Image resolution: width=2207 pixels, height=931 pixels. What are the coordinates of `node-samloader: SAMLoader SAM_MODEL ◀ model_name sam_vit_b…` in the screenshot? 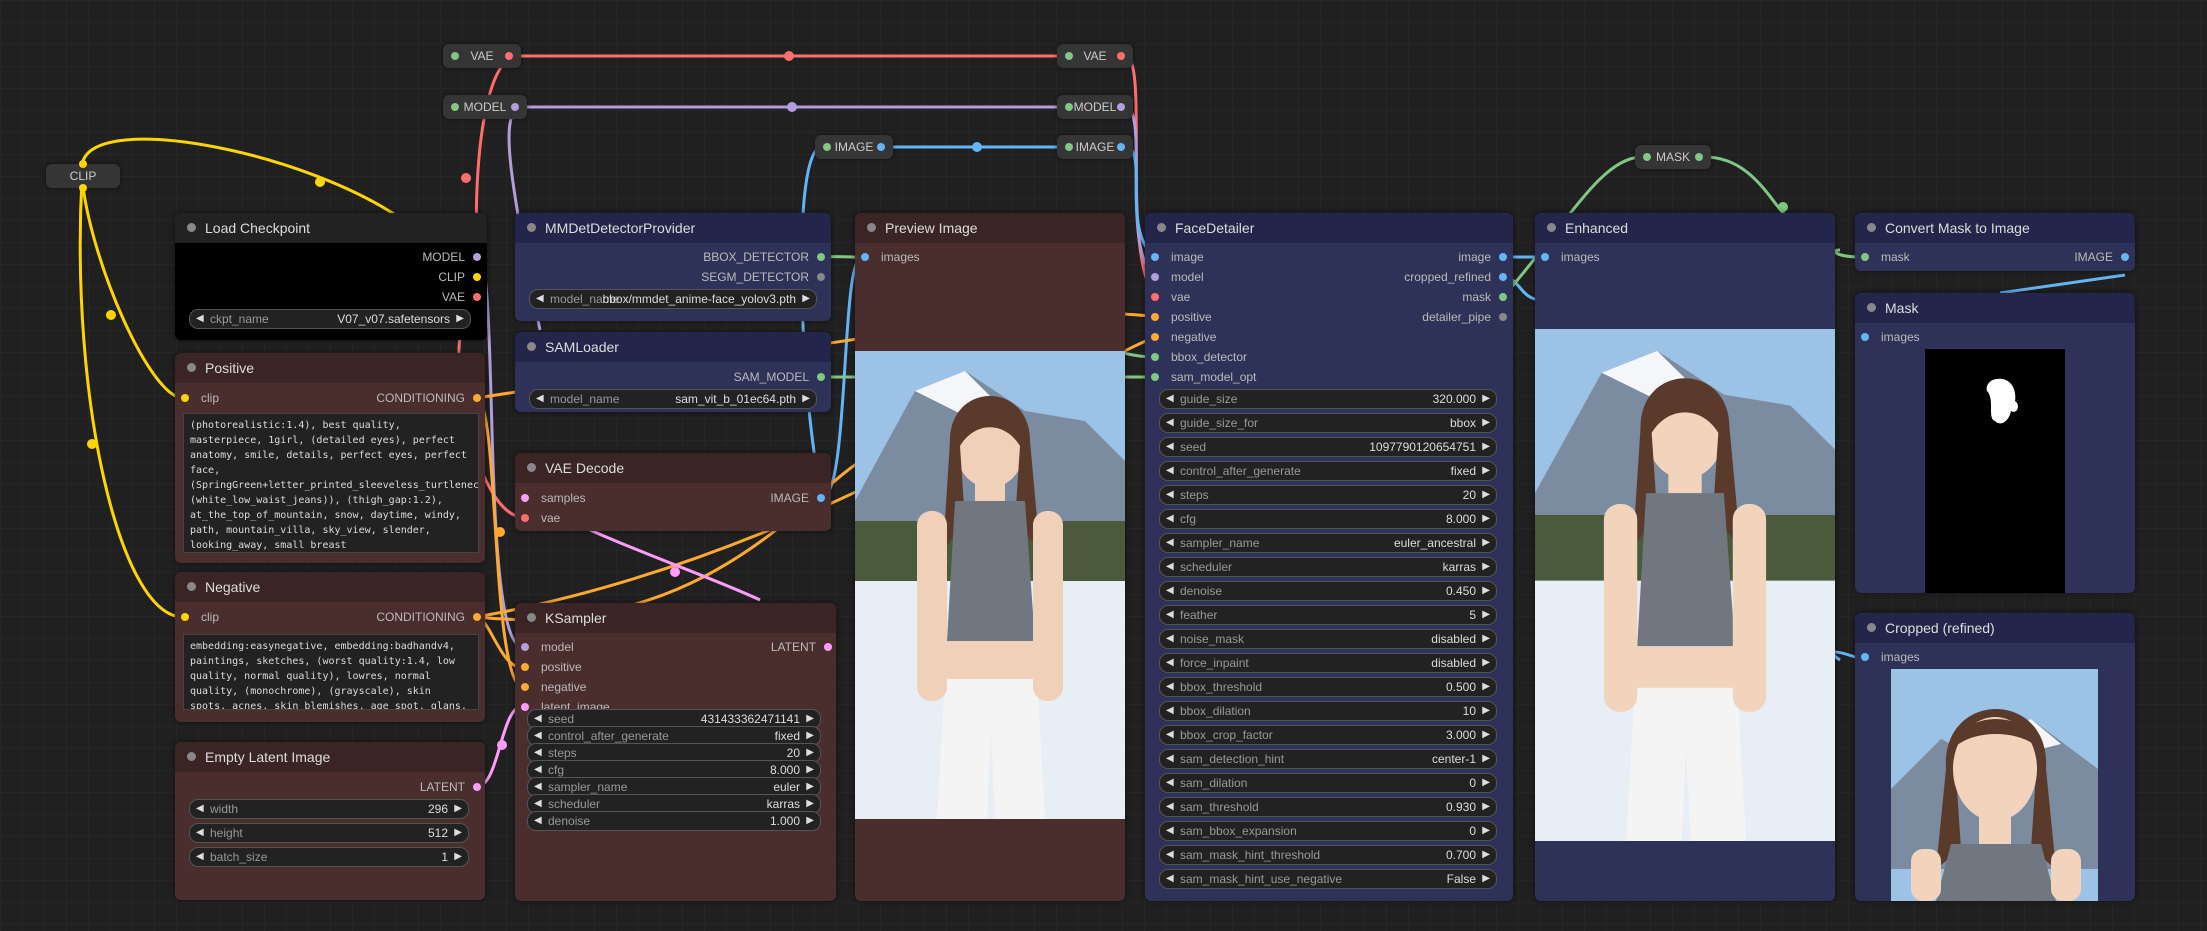 It's located at (673, 372).